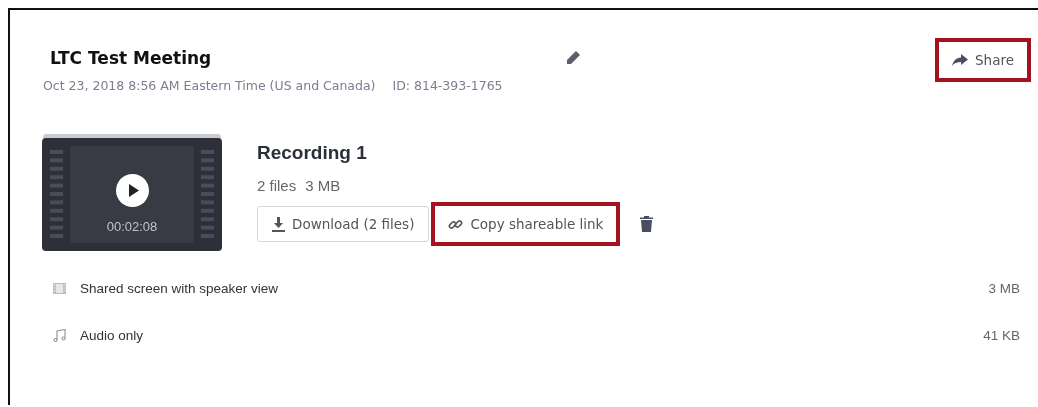  What do you see at coordinates (131, 58) in the screenshot?
I see `meeting-title: LTC Test Meeting` at bounding box center [131, 58].